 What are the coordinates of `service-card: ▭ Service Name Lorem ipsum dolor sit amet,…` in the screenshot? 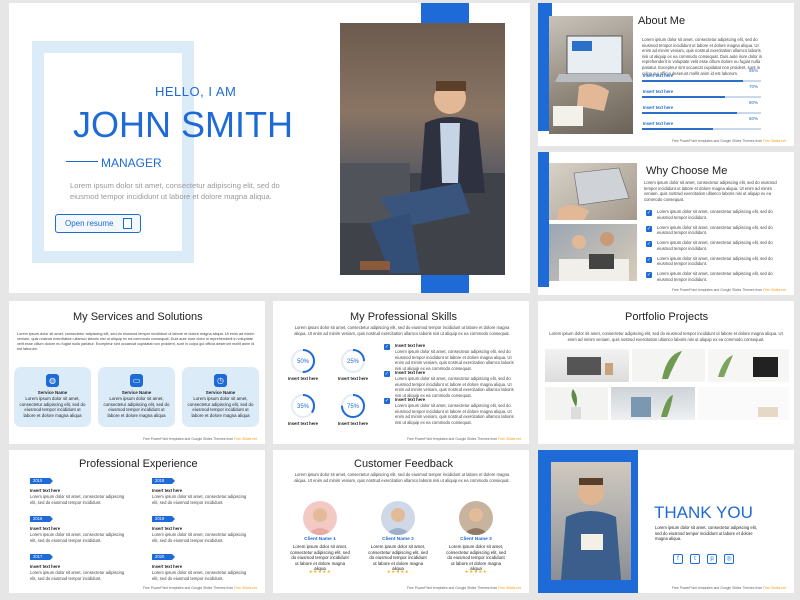 It's located at (136, 397).